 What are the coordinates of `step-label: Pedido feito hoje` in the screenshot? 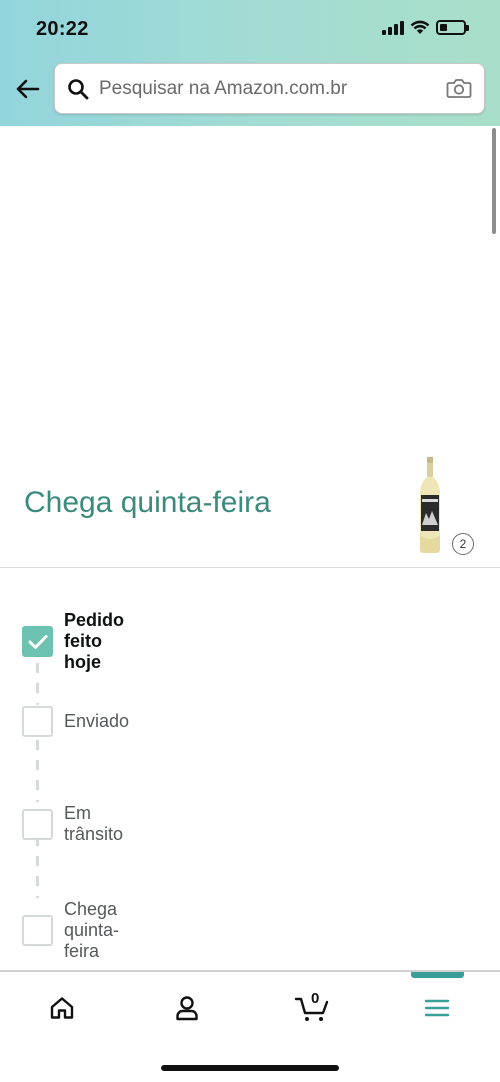 It's located at (94, 641).